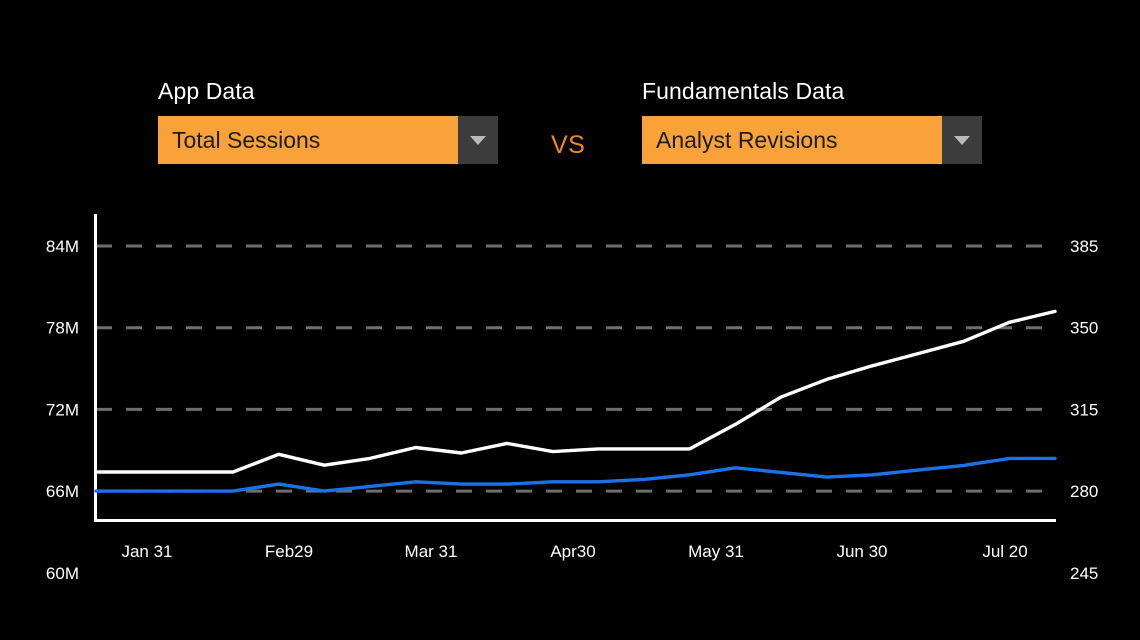 The height and width of the screenshot is (640, 1140). What do you see at coordinates (1084, 328) in the screenshot?
I see `right-axis-tick-label: 350` at bounding box center [1084, 328].